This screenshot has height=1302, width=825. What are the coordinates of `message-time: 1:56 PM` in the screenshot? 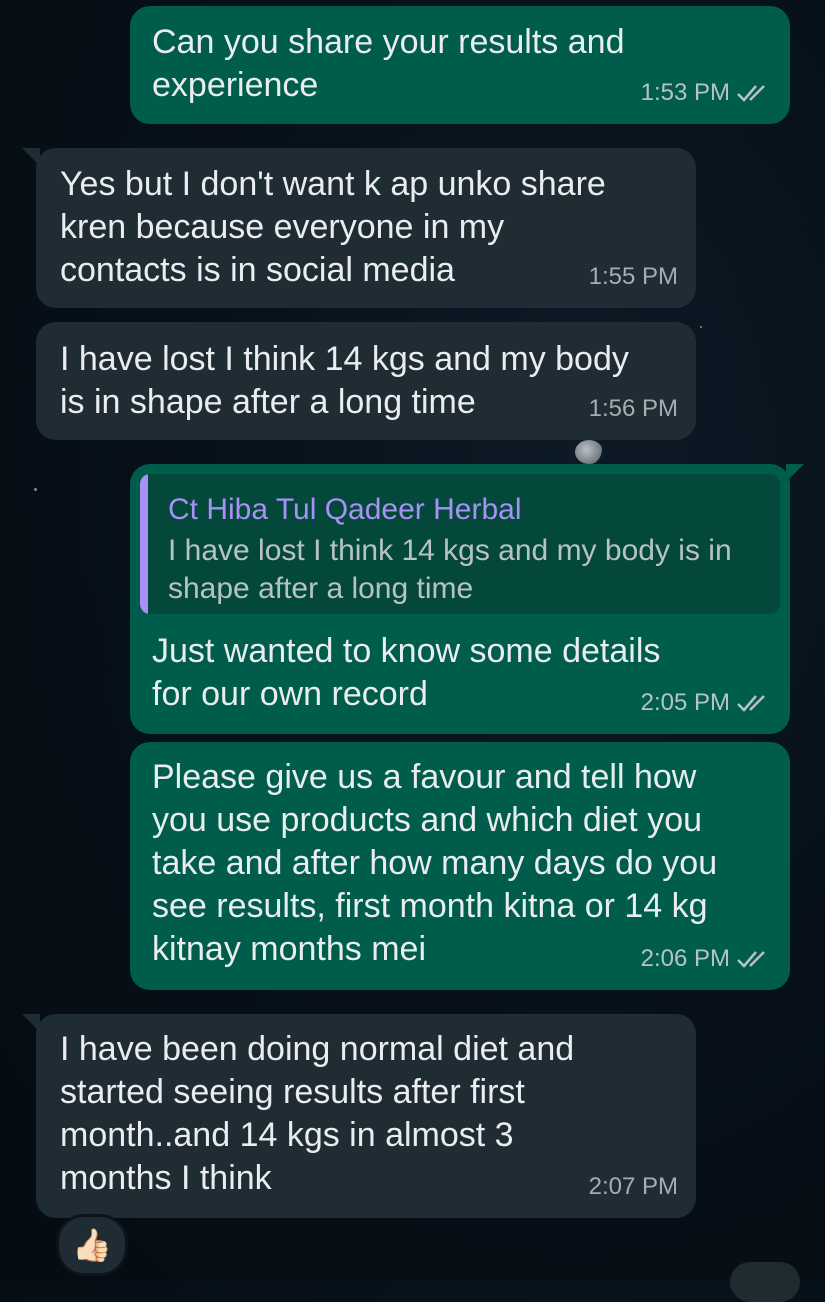 It's located at (633, 408).